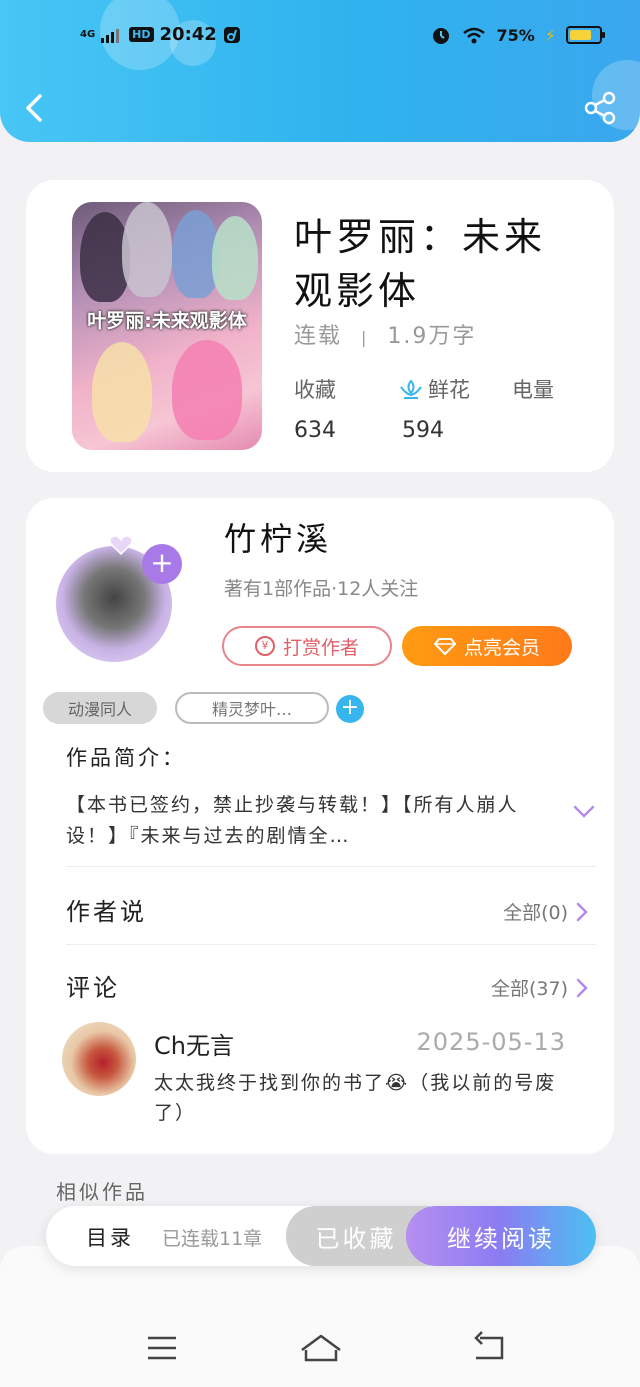 Image resolution: width=640 pixels, height=1387 pixels. Describe the element at coordinates (320, 647) in the screenshot. I see `tip-author-label: 打赏作者` at that location.